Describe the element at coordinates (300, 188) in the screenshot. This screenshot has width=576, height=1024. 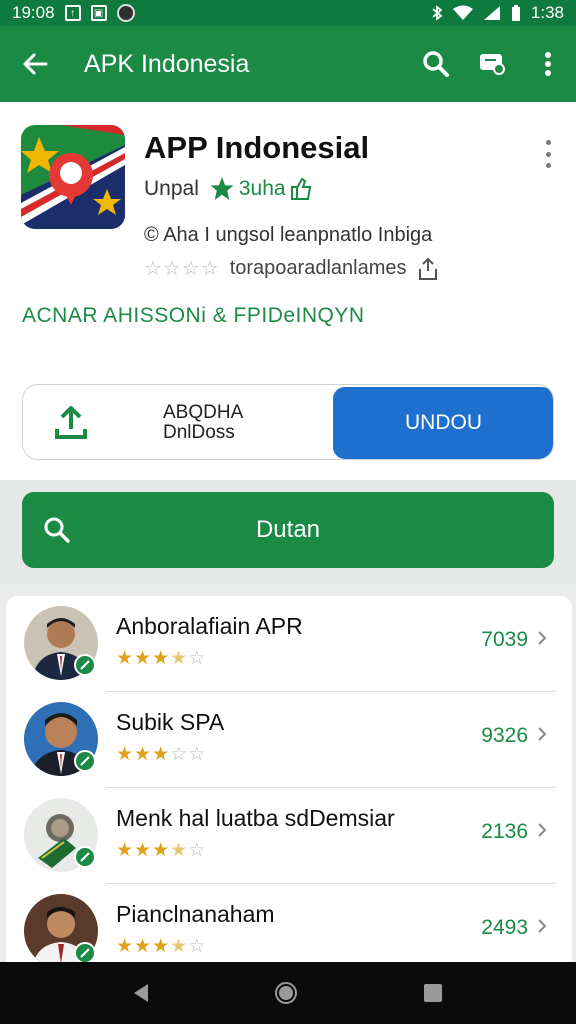
I see `thumbs-up-icon` at that location.